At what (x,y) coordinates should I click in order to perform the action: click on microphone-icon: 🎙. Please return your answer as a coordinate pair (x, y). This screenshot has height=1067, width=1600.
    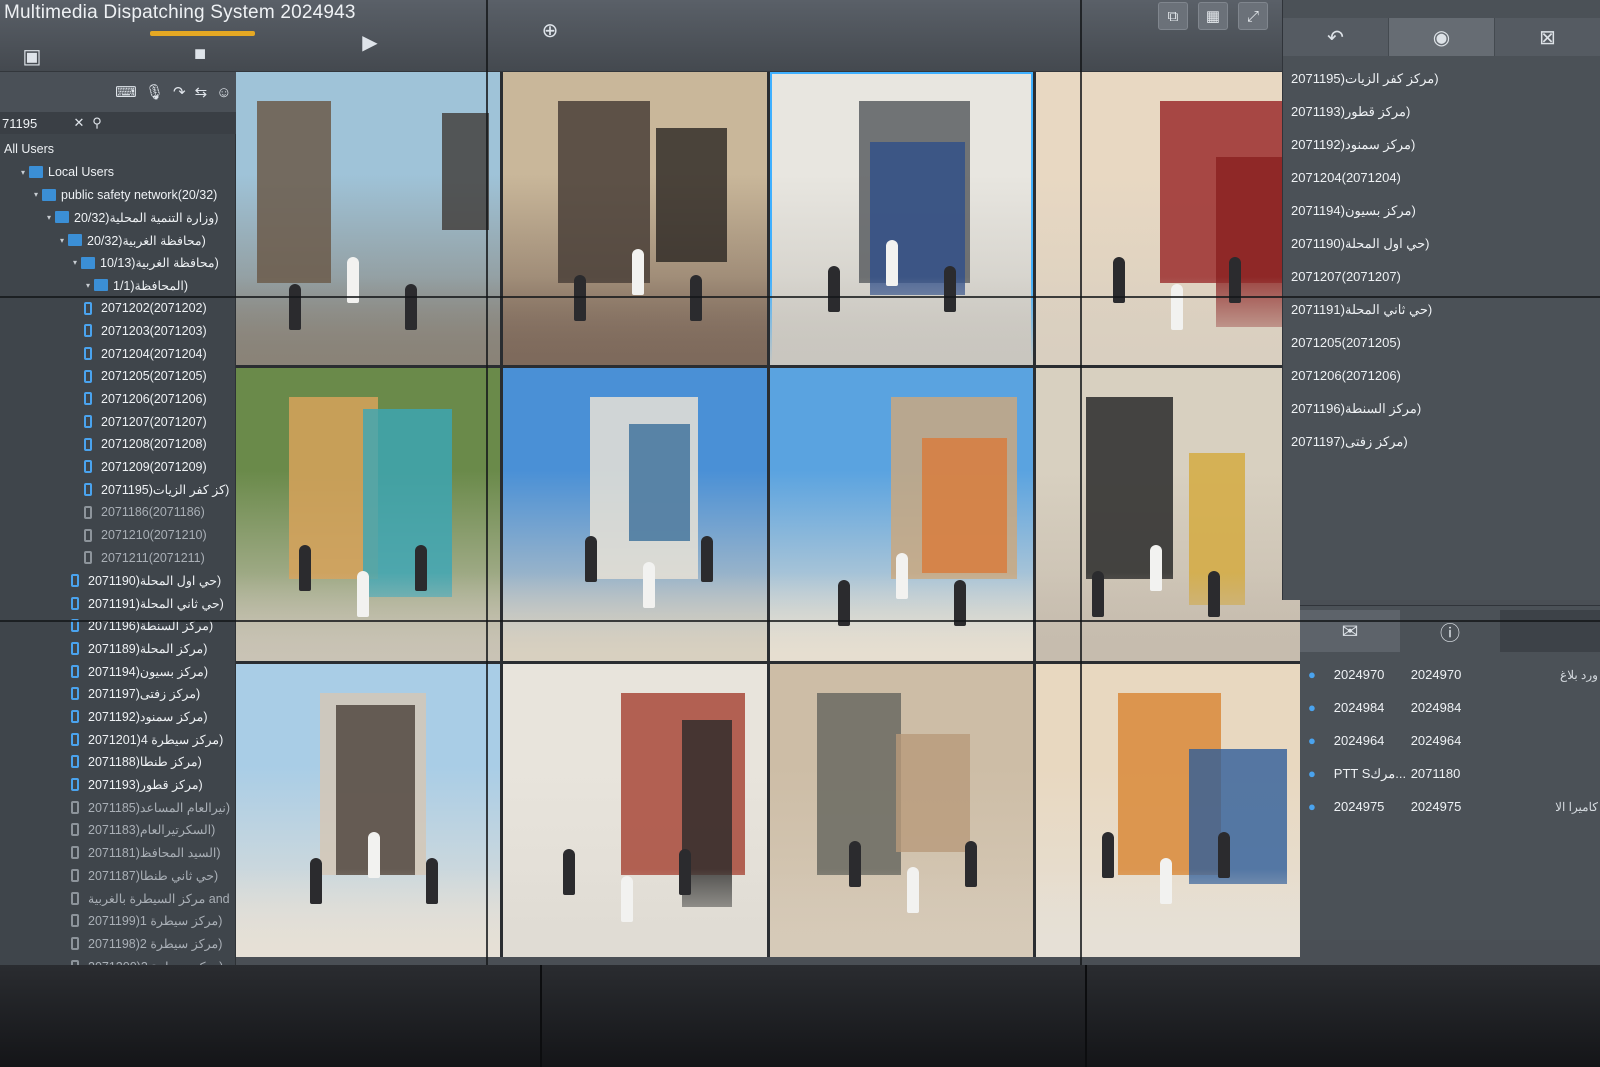
    Looking at the image, I should click on (154, 92).